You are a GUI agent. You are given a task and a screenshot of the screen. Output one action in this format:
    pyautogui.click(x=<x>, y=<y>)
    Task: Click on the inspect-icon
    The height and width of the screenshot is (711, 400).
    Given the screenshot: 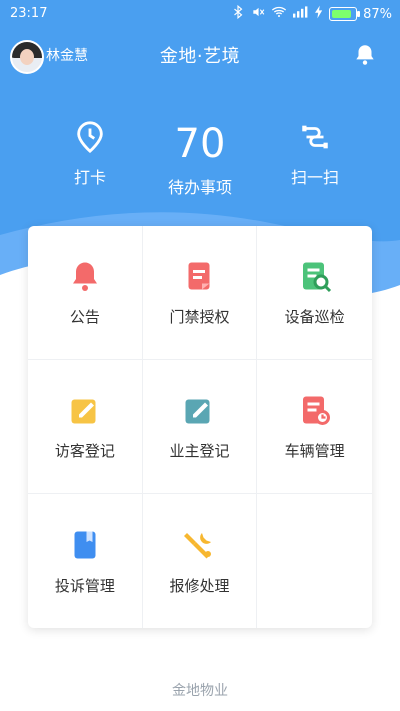 What is the action you would take?
    pyautogui.click(x=316, y=277)
    